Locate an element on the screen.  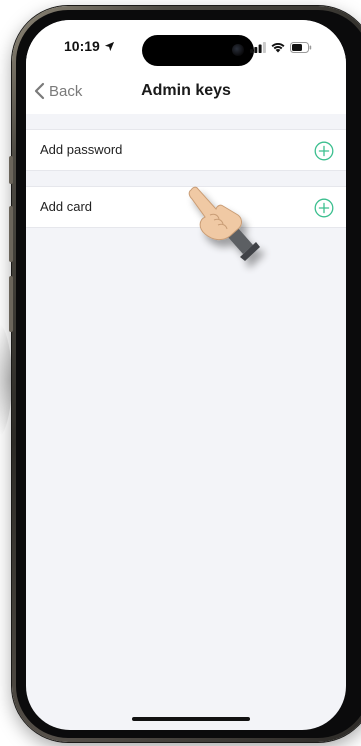
action-button is located at coordinates (11, 170).